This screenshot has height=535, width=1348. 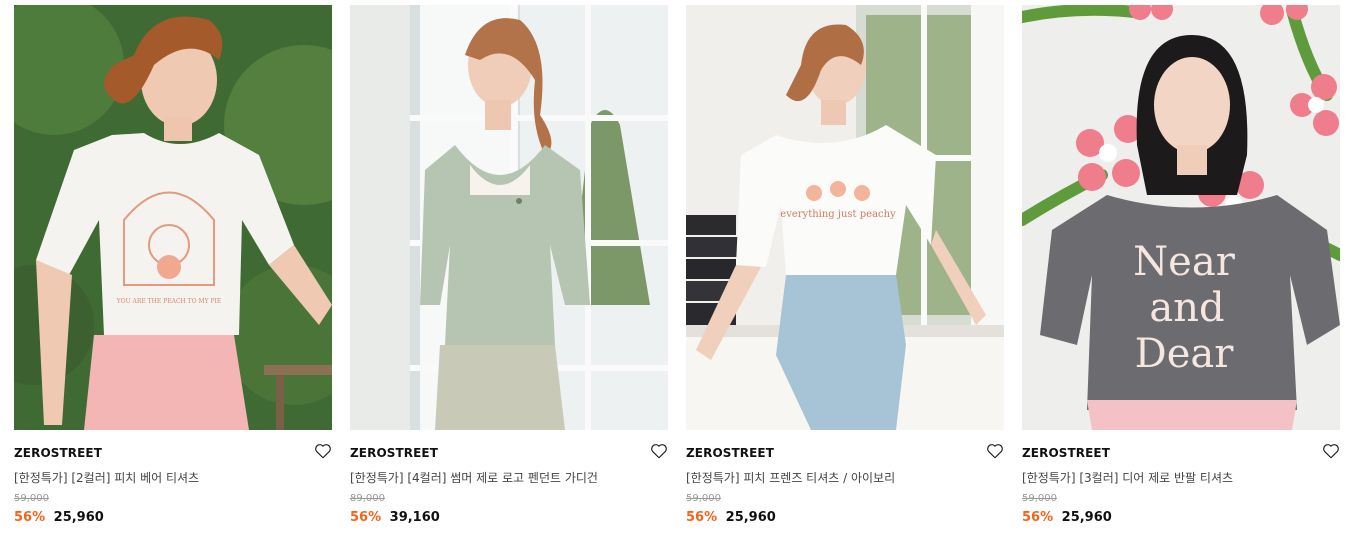 What do you see at coordinates (1185, 354) in the screenshot?
I see `svg-text: Dear` at bounding box center [1185, 354].